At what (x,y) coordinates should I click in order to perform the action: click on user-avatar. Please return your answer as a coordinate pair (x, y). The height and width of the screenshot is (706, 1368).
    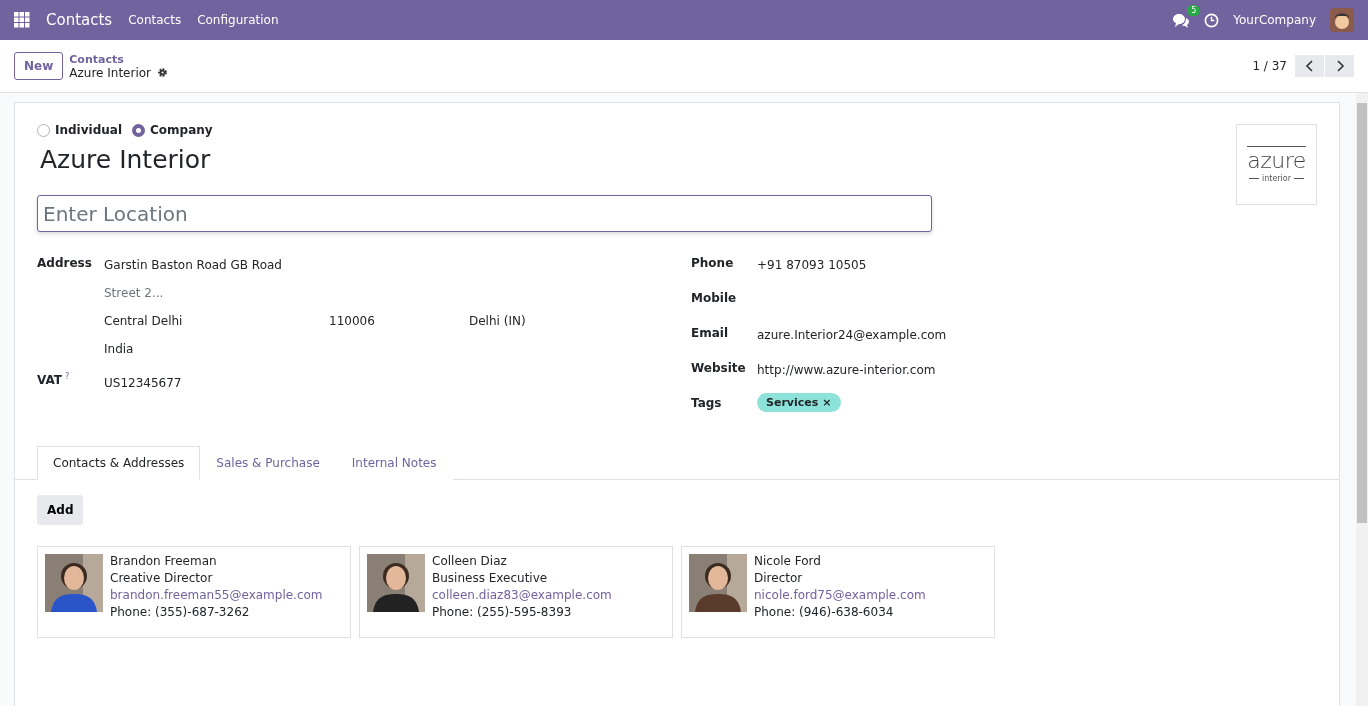
    Looking at the image, I should click on (1342, 20).